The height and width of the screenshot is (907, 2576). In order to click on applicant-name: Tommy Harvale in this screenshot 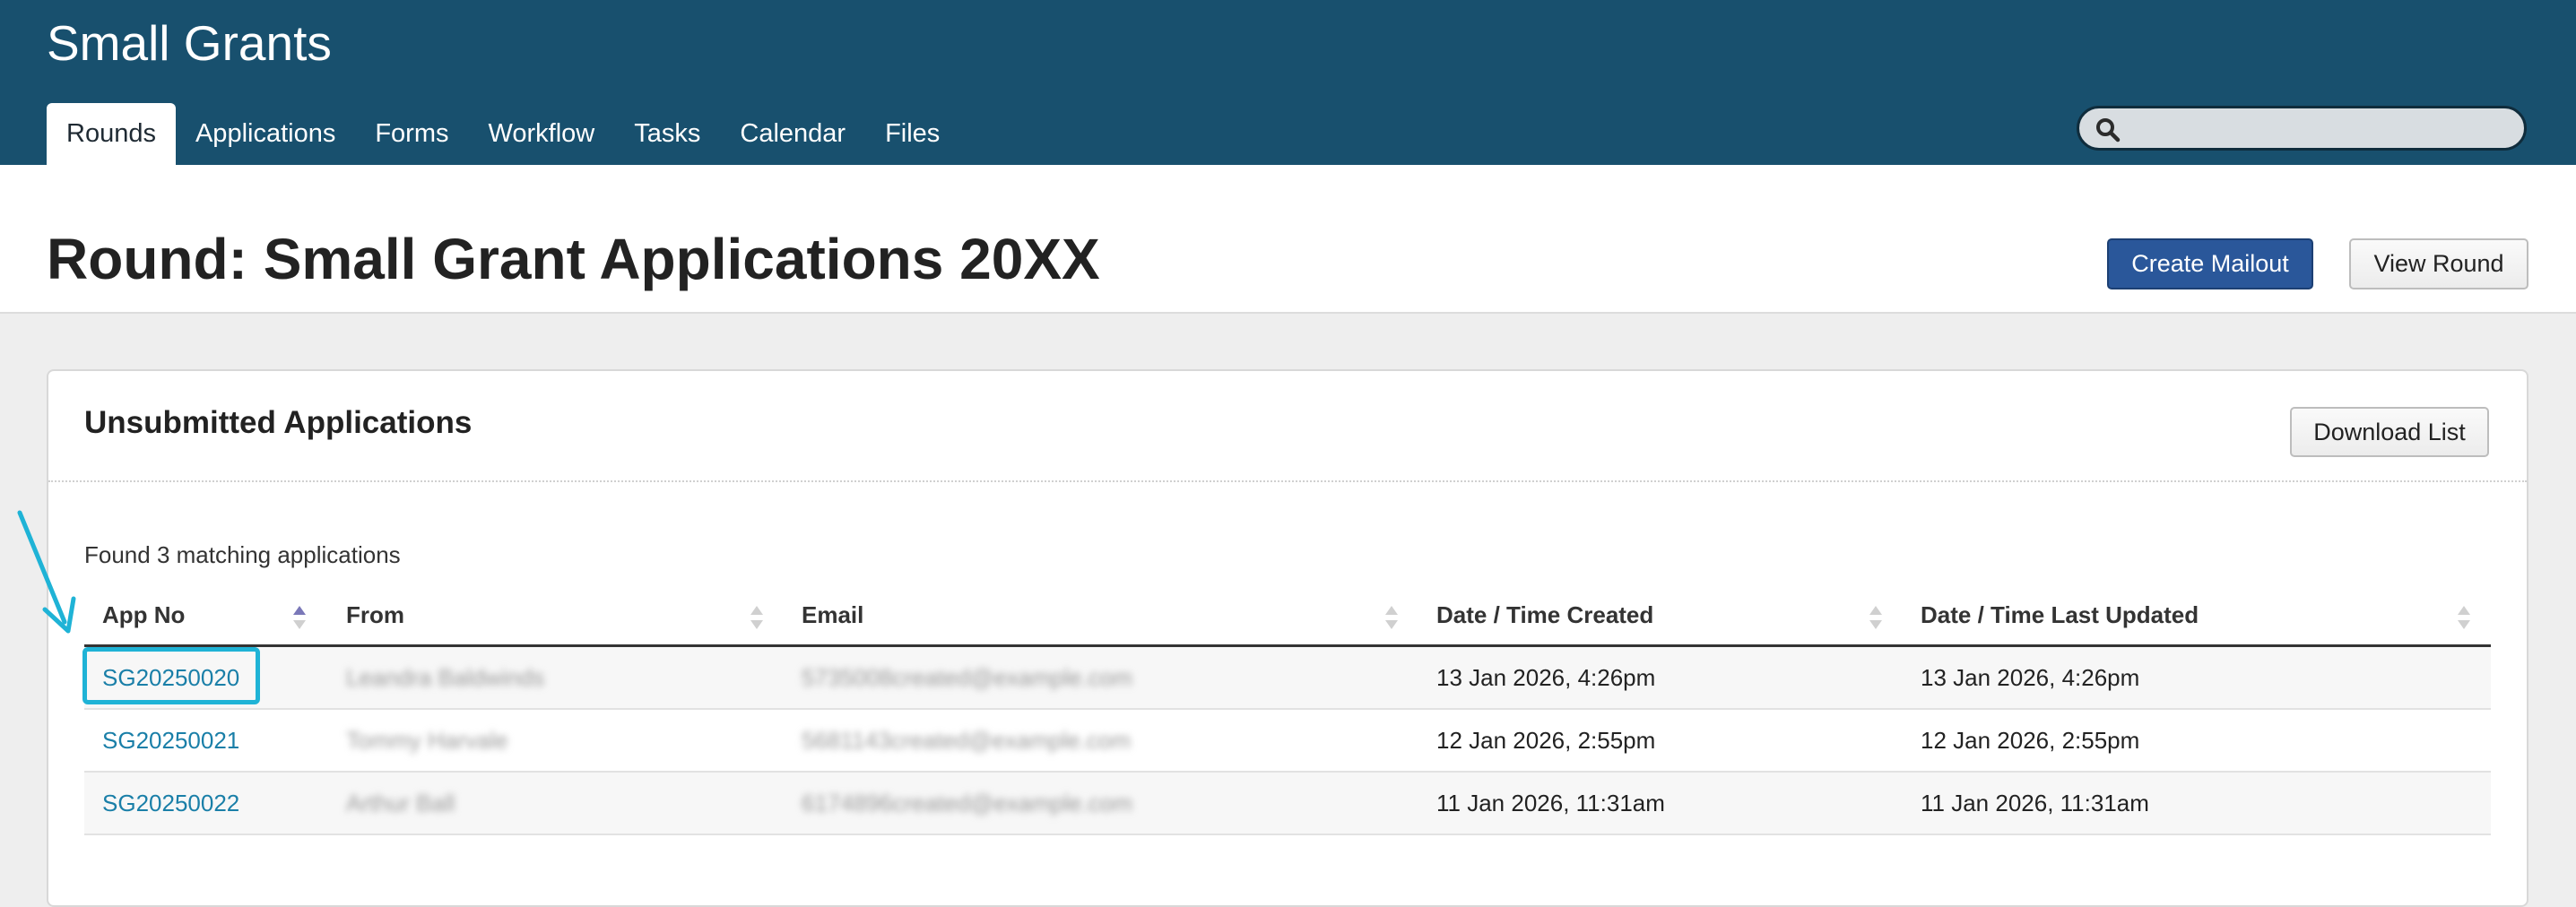, I will do `click(427, 740)`.